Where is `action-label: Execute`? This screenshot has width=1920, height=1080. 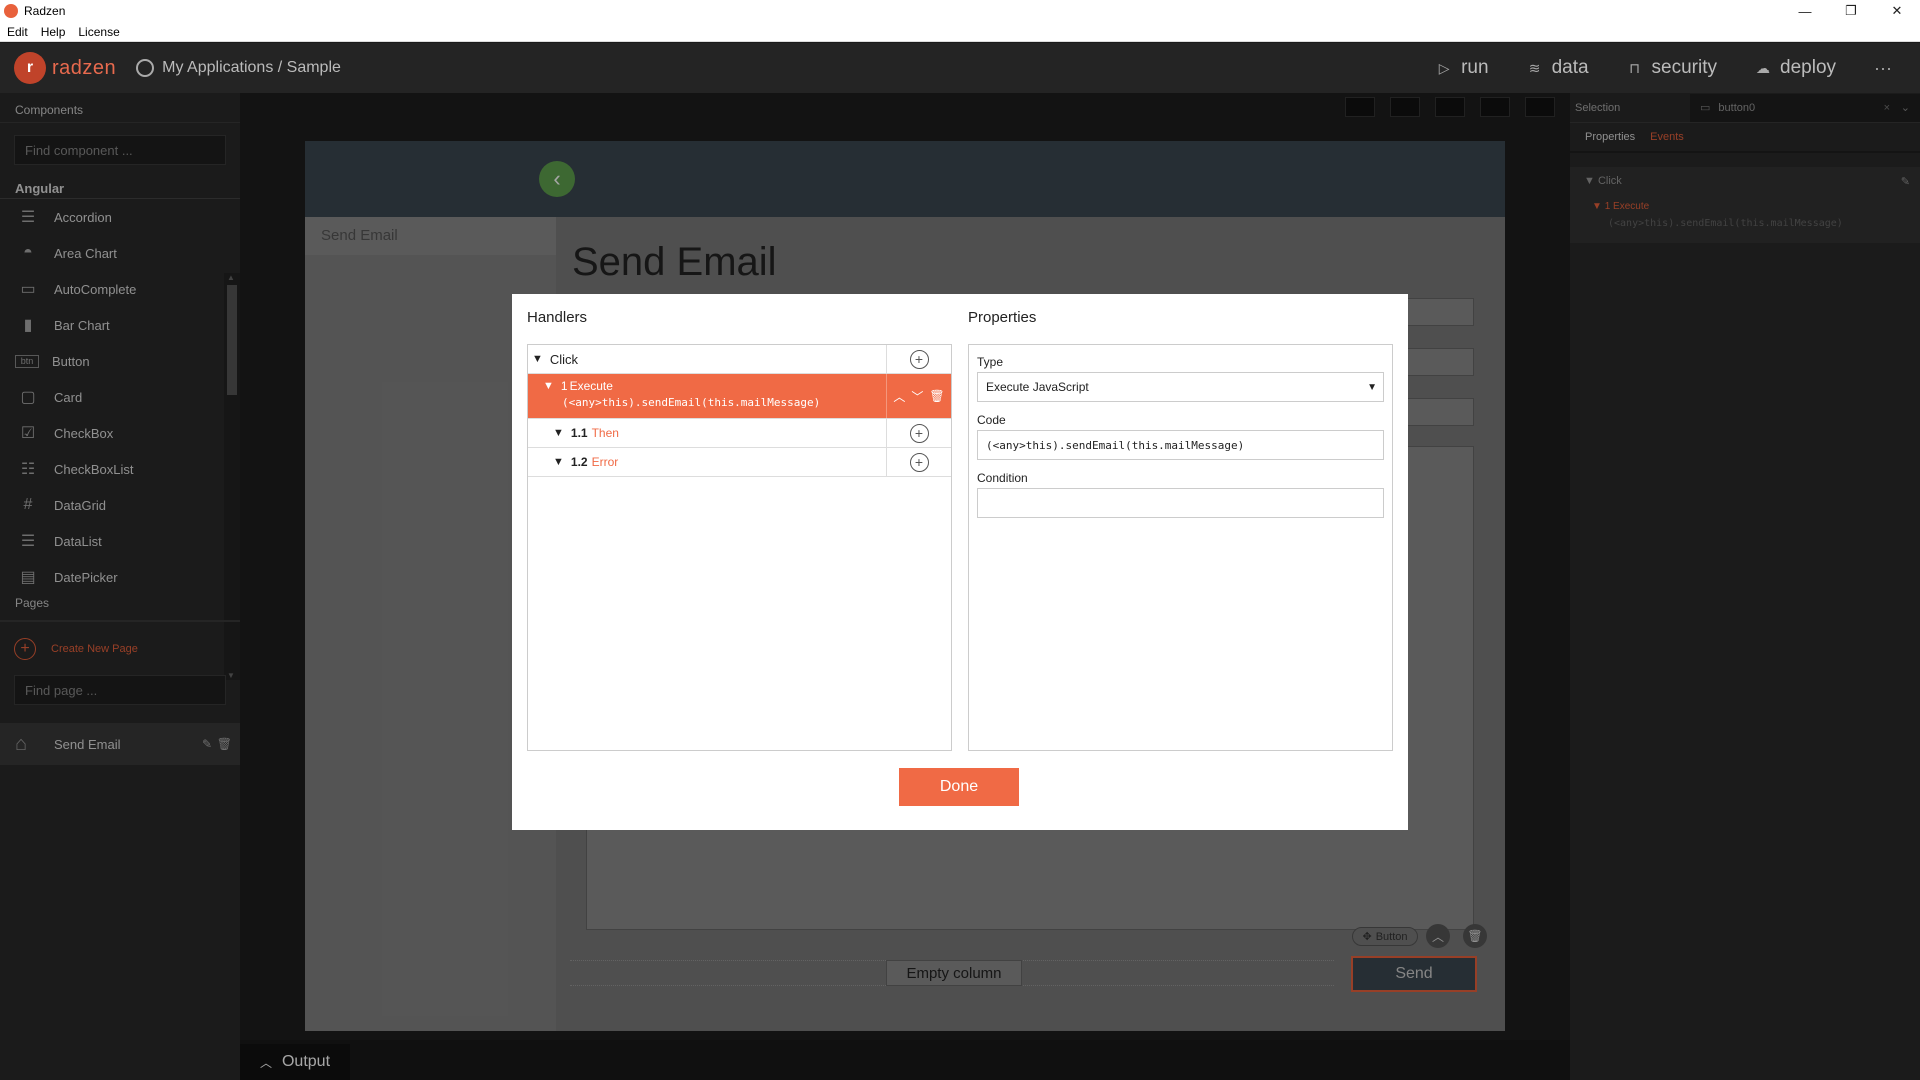 action-label: Execute is located at coordinates (591, 386).